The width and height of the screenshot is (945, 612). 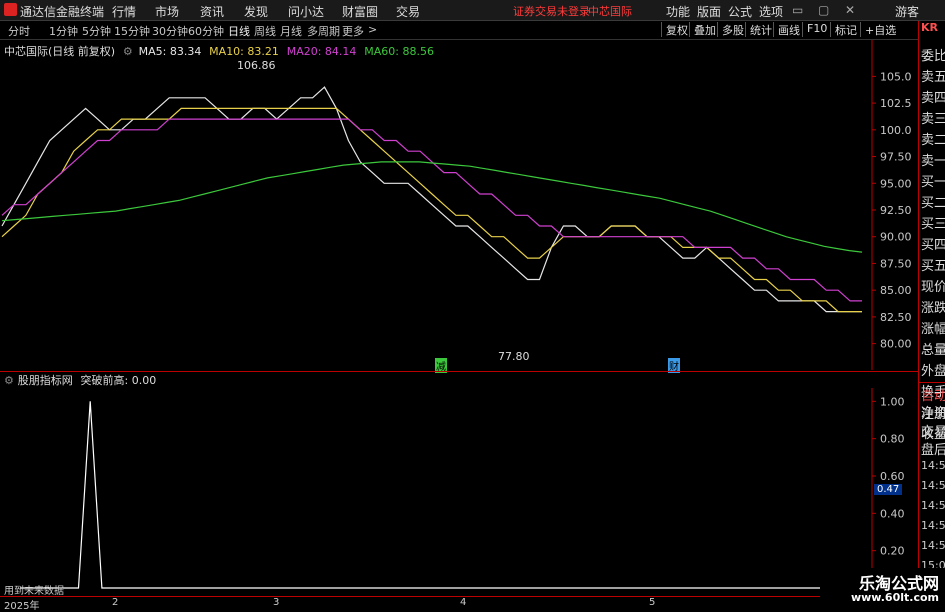 What do you see at coordinates (239, 31) in the screenshot?
I see `tab-daily: 日线` at bounding box center [239, 31].